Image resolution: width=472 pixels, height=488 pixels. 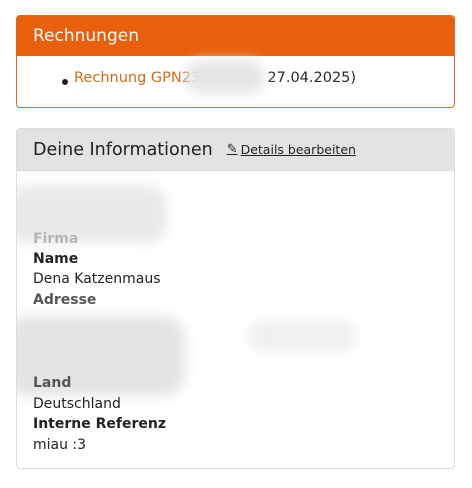 What do you see at coordinates (52, 383) in the screenshot?
I see `land-label: Land` at bounding box center [52, 383].